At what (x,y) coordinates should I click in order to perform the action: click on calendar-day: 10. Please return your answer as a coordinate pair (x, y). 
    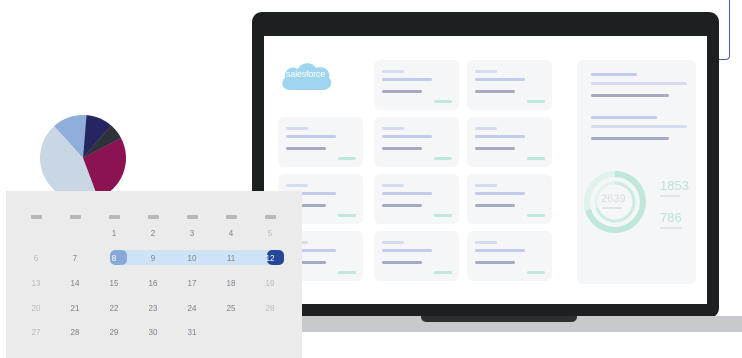
    Looking at the image, I should click on (192, 258).